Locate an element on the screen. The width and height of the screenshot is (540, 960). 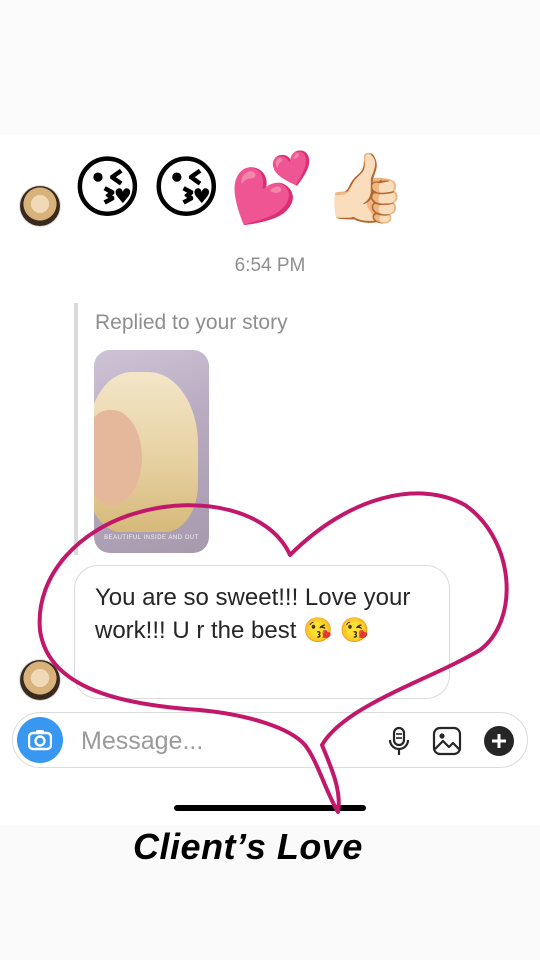
header-blank is located at coordinates (270, 67).